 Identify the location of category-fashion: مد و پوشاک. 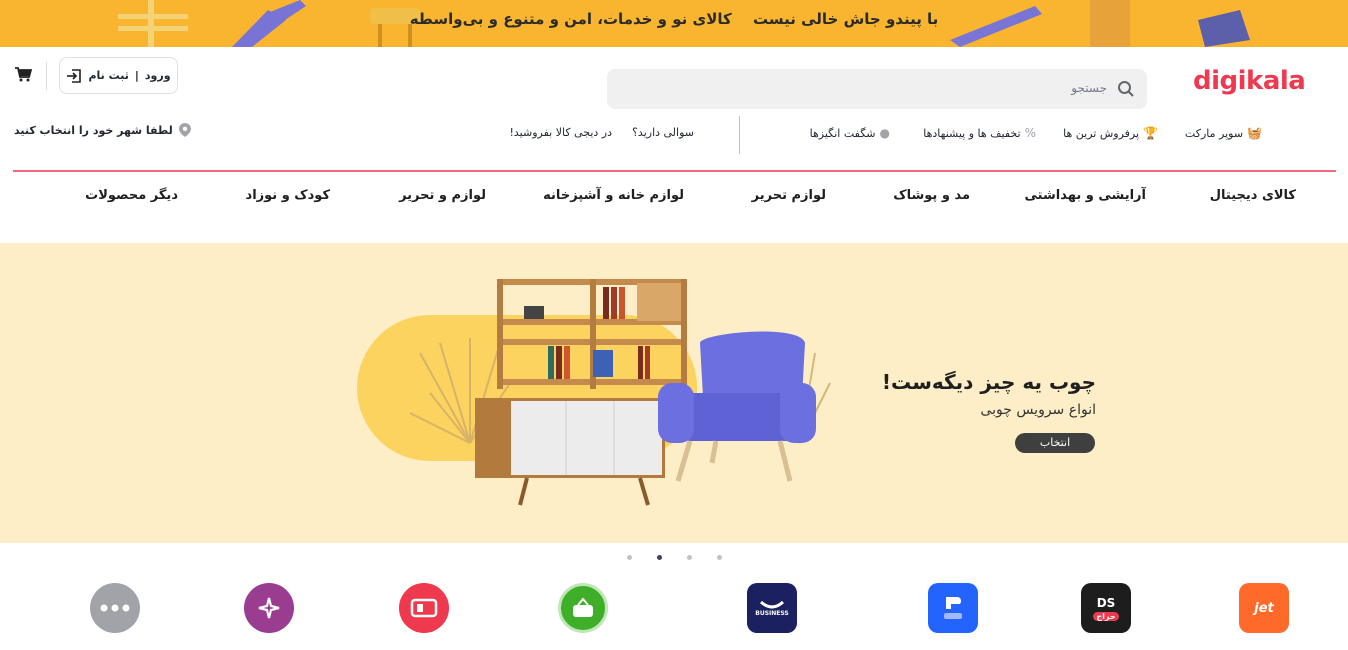
(931, 195).